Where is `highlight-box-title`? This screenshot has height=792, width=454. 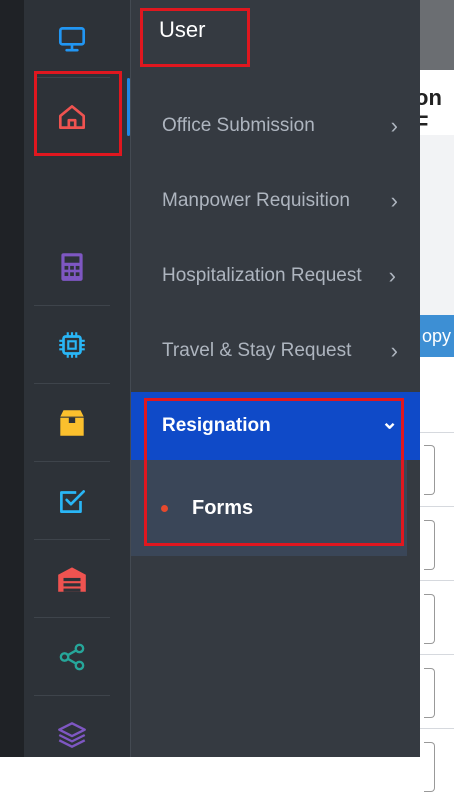 highlight-box-title is located at coordinates (195, 37).